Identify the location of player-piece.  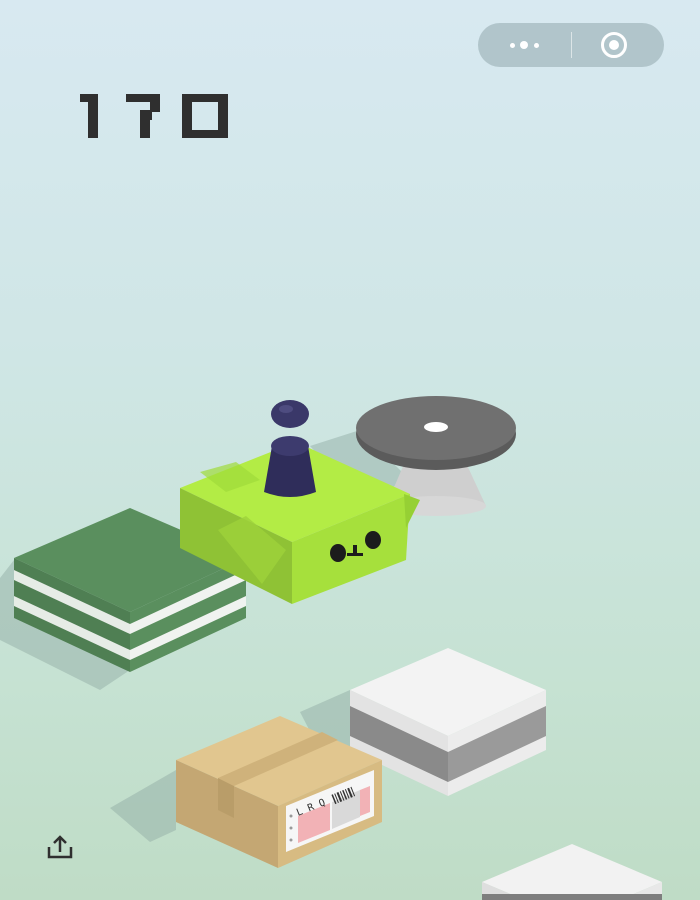
(290, 448).